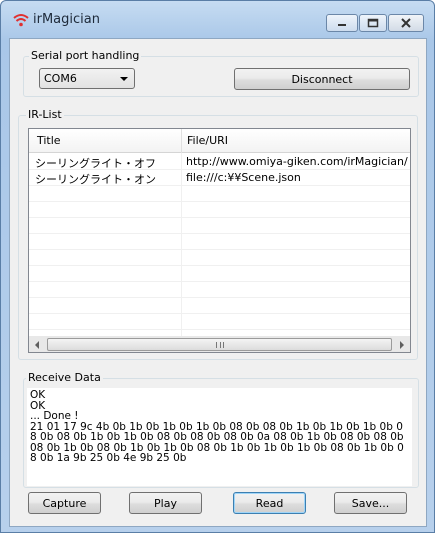 The image size is (435, 533). I want to click on minimize-icon, so click(342, 25).